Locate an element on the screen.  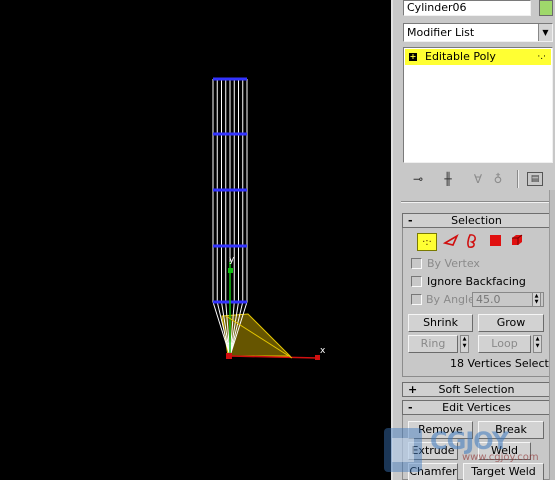
vertex-icon: ·:· is located at coordinates (427, 242).